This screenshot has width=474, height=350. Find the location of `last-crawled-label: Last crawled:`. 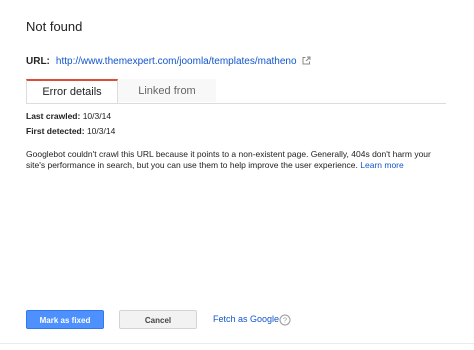

last-crawled-label: Last crawled: is located at coordinates (53, 116).